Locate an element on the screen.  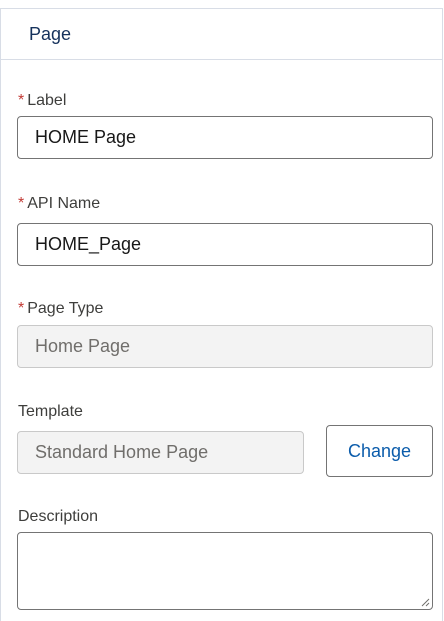
page-type-input: Home Page is located at coordinates (225, 346).